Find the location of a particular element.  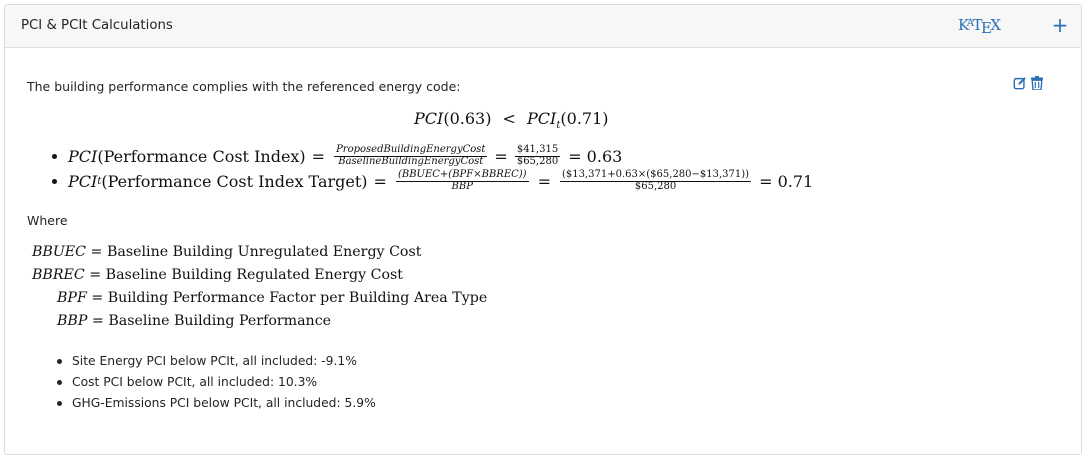

edit-icon is located at coordinates (1020, 83).